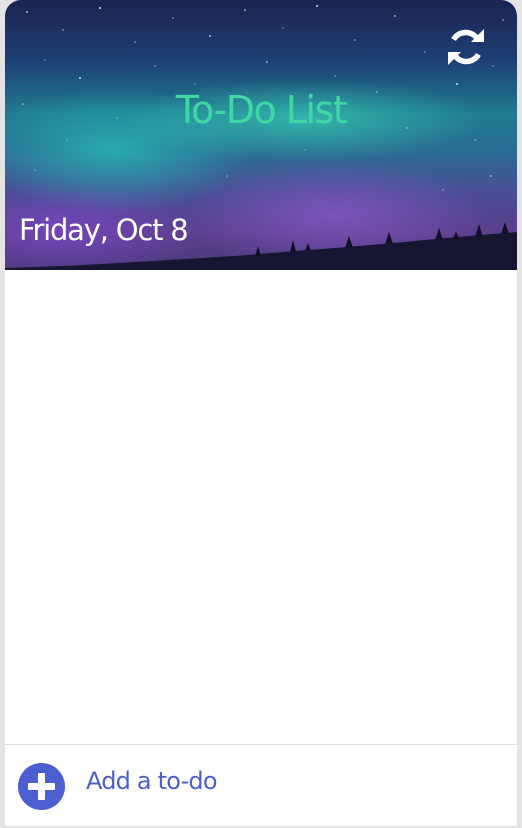  Describe the element at coordinates (104, 230) in the screenshot. I see `current-date: Friday, Oct 8` at that location.